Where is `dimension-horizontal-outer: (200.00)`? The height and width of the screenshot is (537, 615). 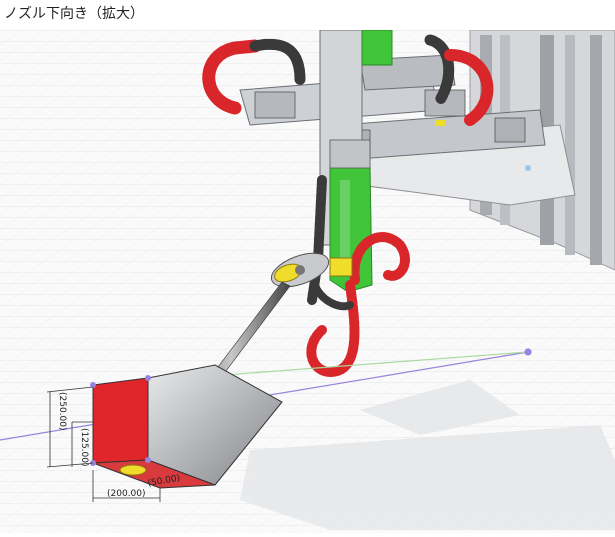 dimension-horizontal-outer: (200.00) is located at coordinates (126, 494).